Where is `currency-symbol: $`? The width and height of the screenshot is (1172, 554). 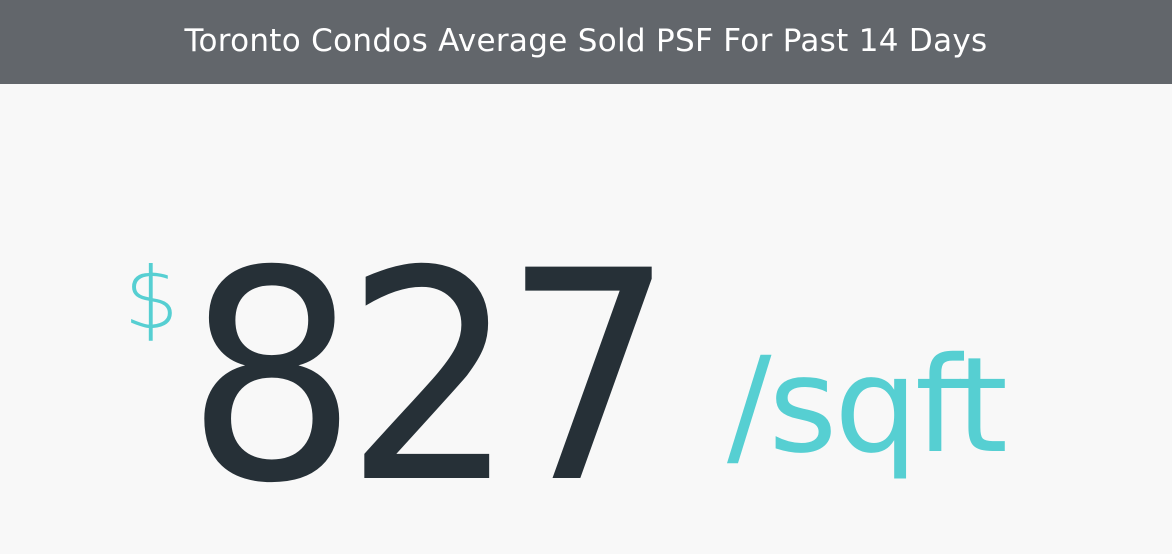 currency-symbol: $ is located at coordinates (151, 299).